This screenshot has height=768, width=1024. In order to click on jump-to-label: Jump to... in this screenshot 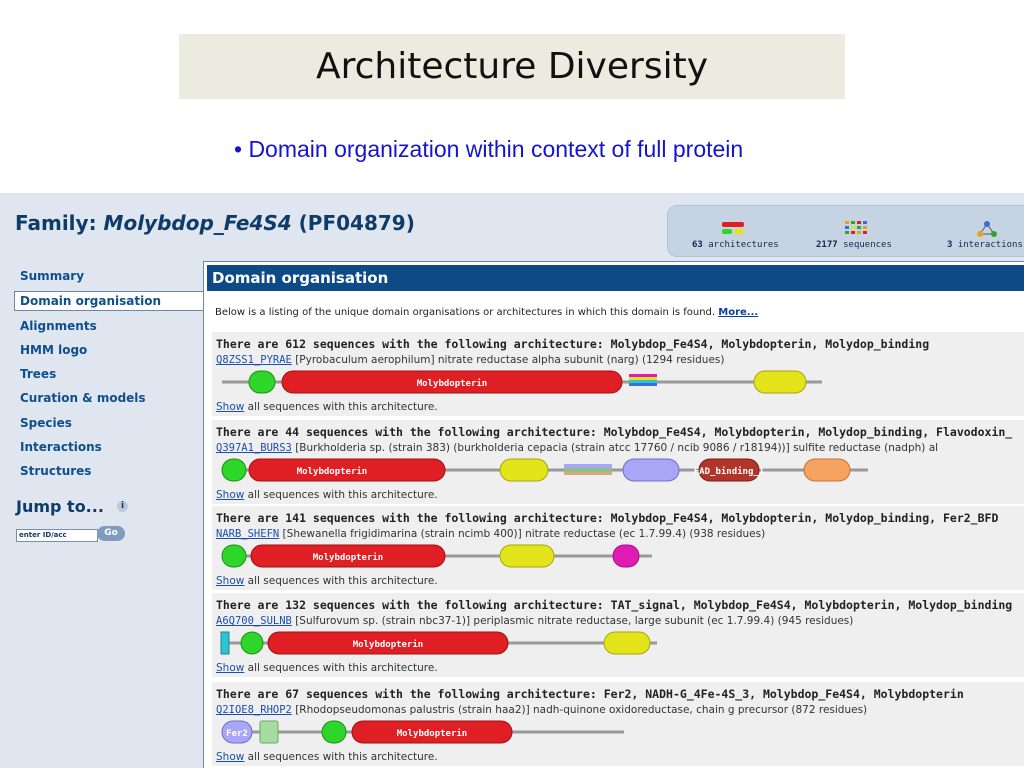, I will do `click(60, 506)`.